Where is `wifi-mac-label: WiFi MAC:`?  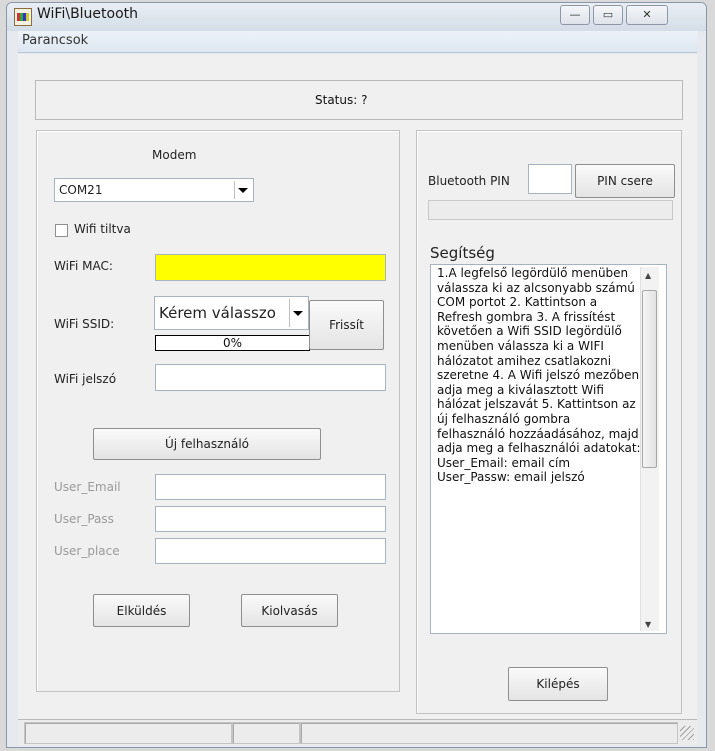
wifi-mac-label: WiFi MAC: is located at coordinates (83, 266).